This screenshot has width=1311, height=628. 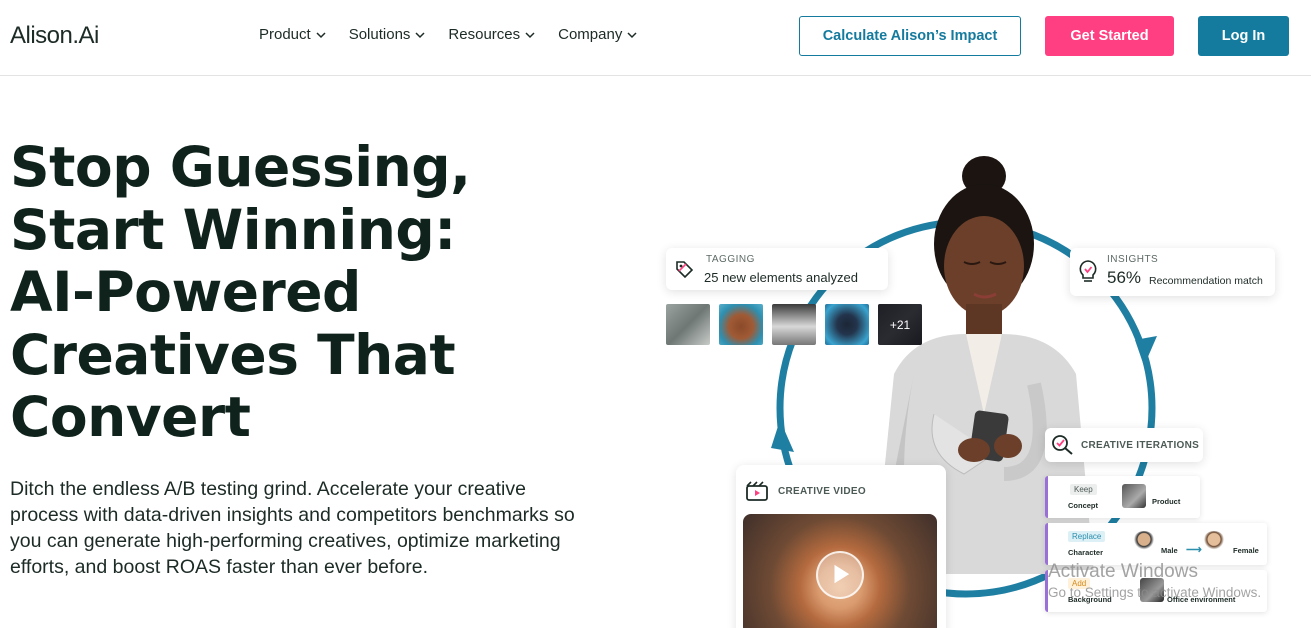 I want to click on nav-item-product: Product, so click(x=293, y=34).